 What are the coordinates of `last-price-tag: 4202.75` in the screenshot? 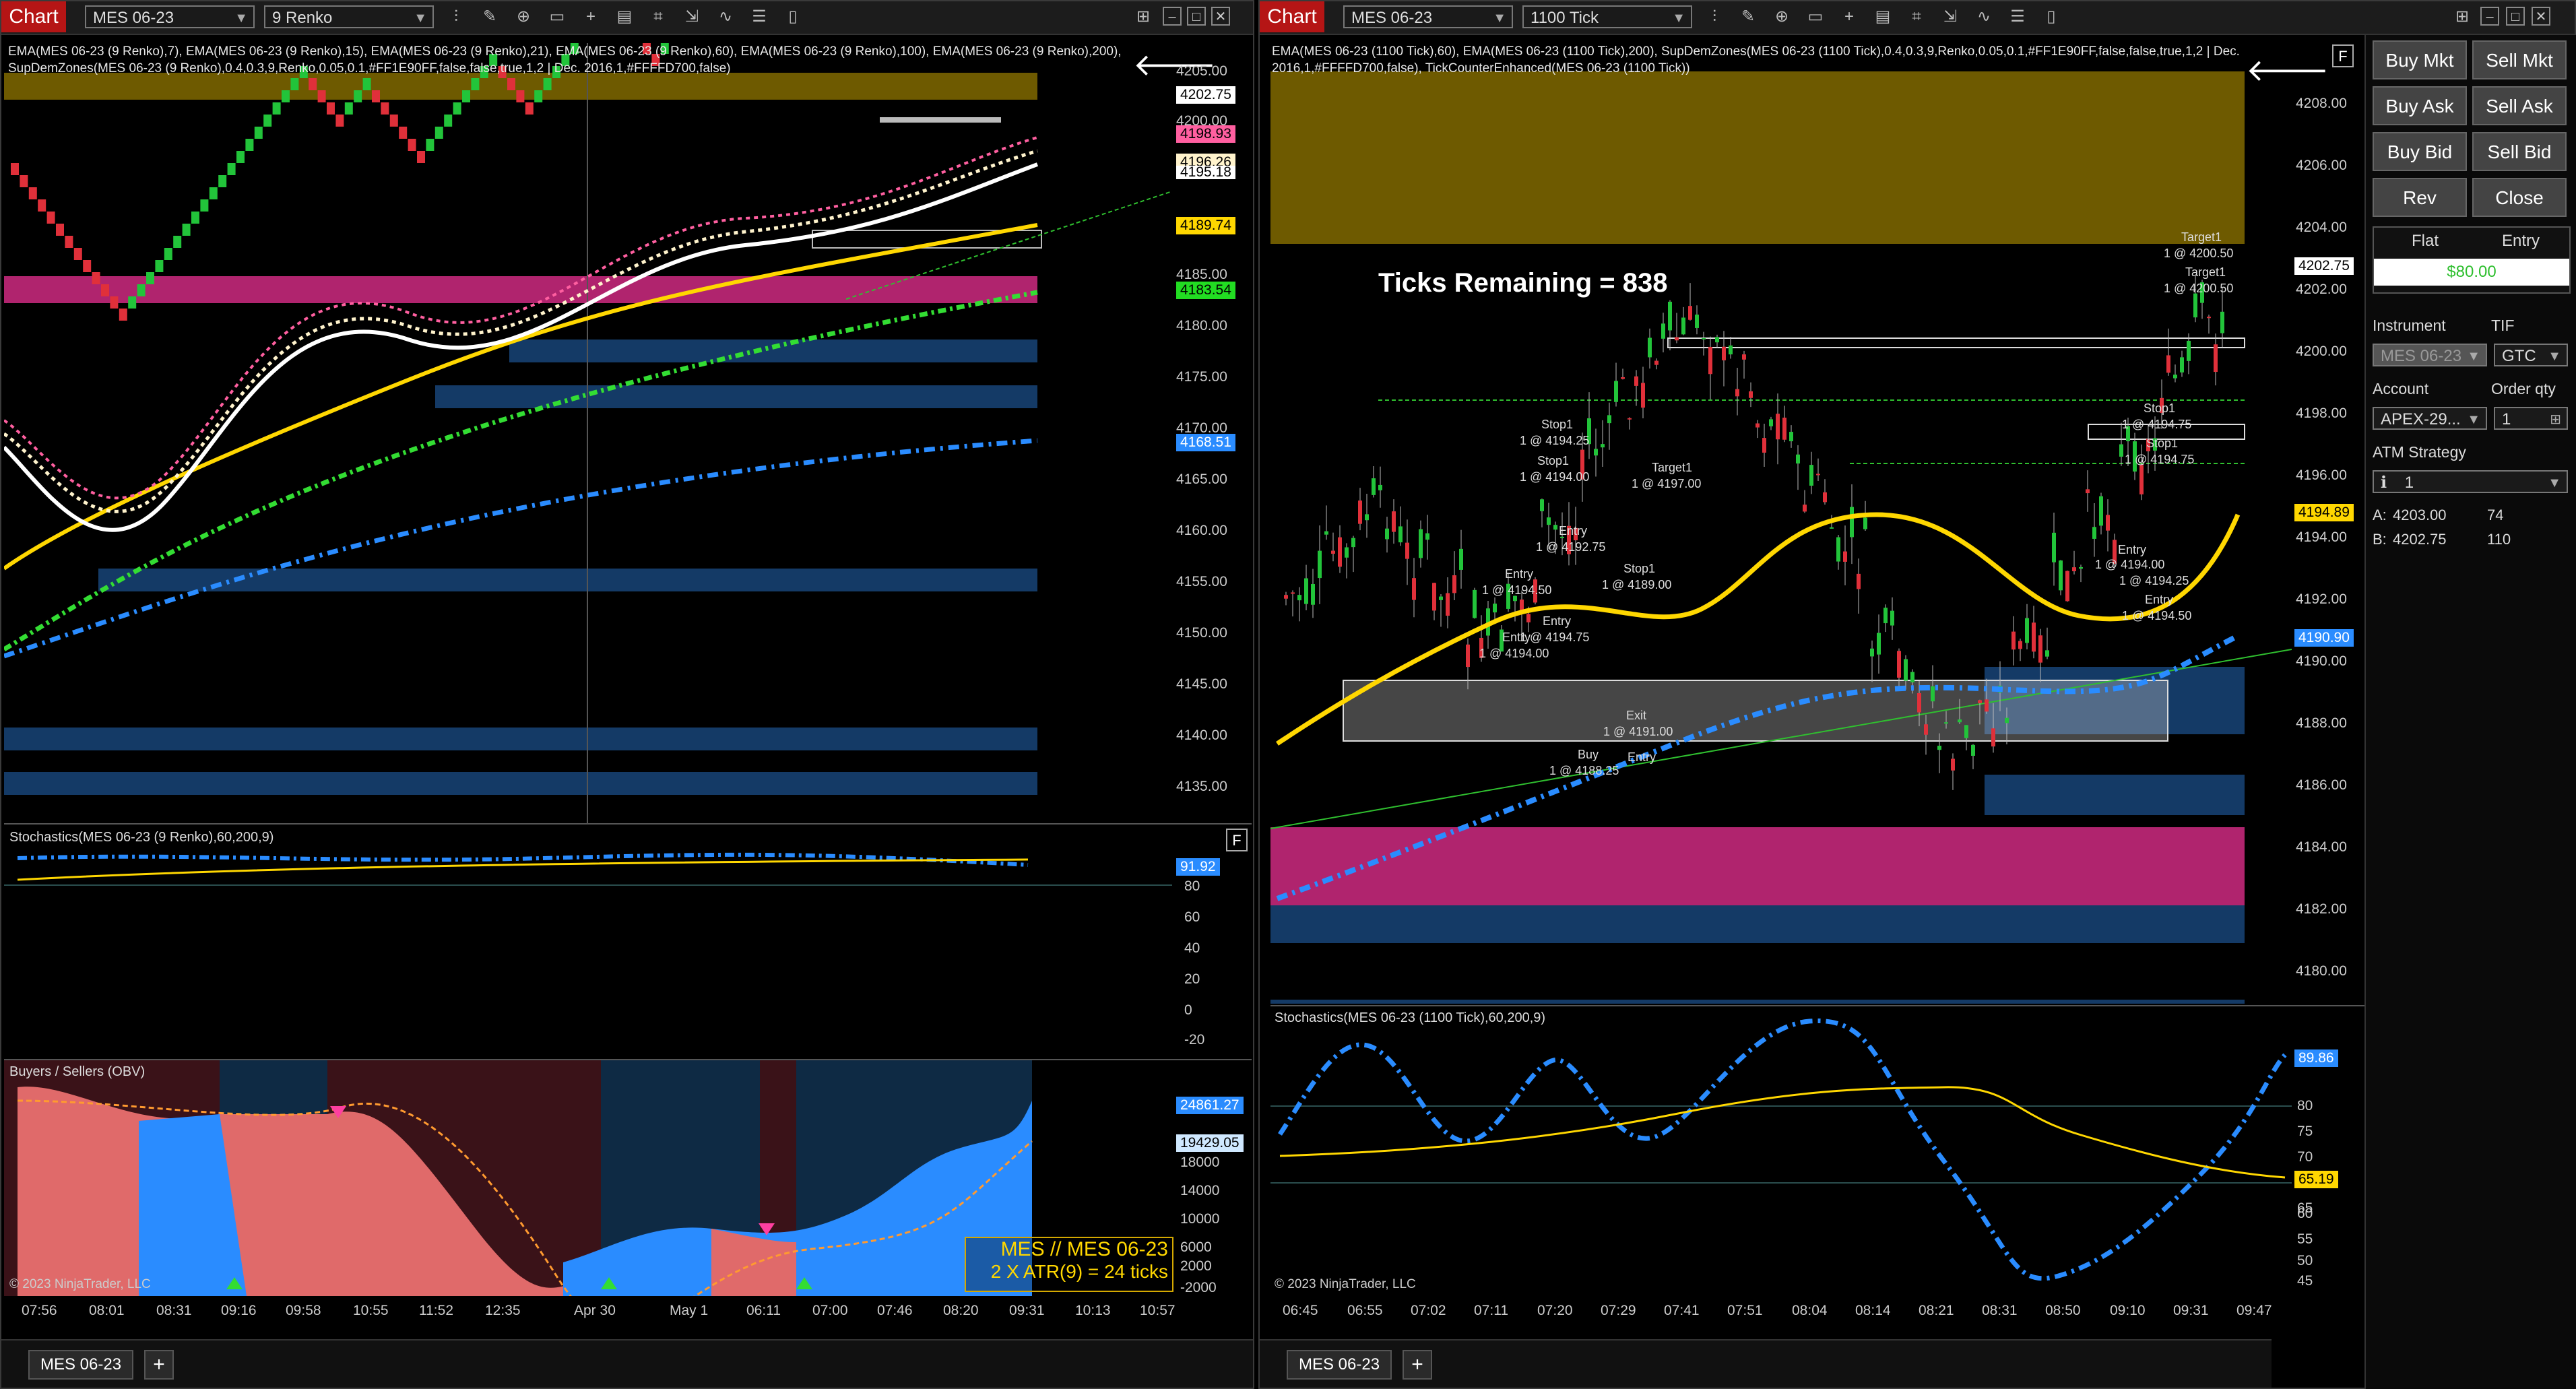 It's located at (2324, 266).